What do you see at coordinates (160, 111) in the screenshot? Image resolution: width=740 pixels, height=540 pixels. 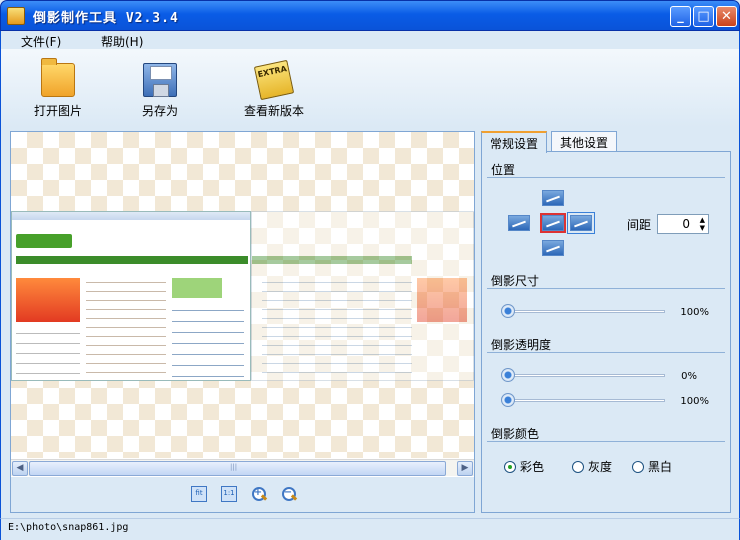 I see `save-as-label: 另存为` at bounding box center [160, 111].